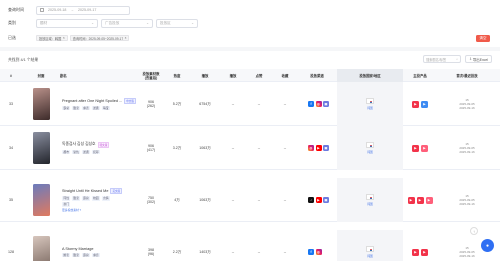 The height and width of the screenshot is (261, 500). Describe the element at coordinates (85, 191) in the screenshot. I see `drama-title: Straight Until He Kissed Me` at that location.